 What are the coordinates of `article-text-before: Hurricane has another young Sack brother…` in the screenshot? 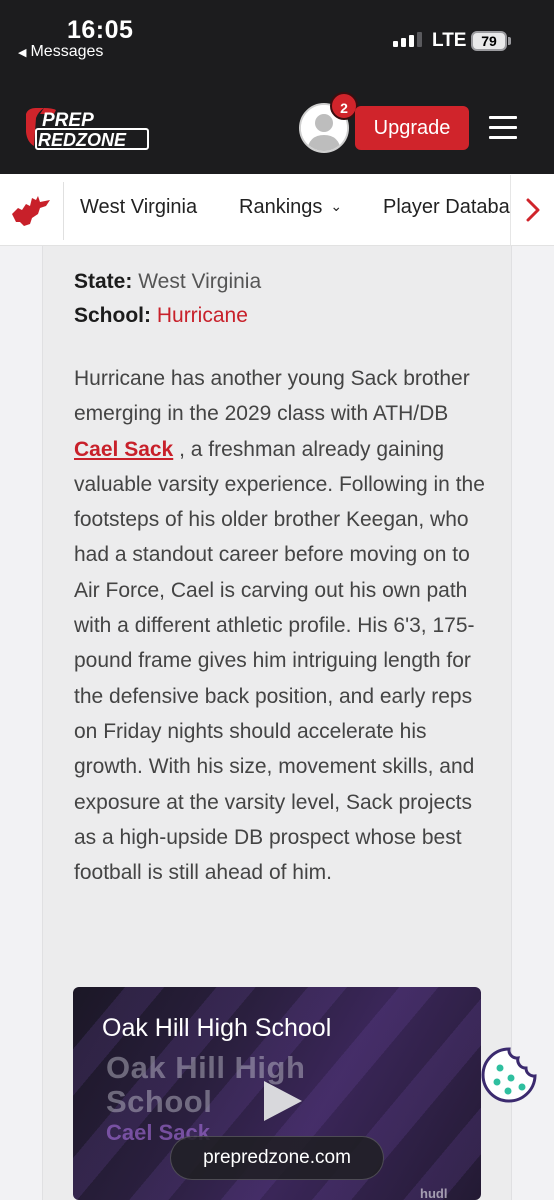 It's located at (272, 396).